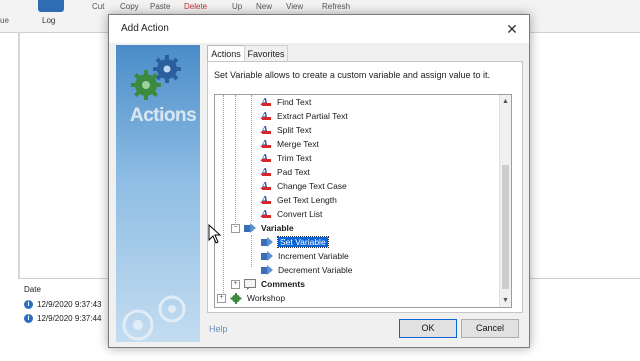  What do you see at coordinates (145, 28) in the screenshot?
I see `dialog-title: Add Action` at bounding box center [145, 28].